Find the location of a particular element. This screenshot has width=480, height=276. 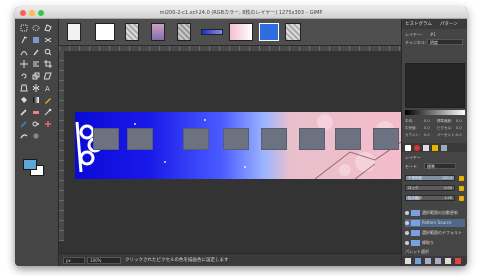

dodge-burn-tool-icon is located at coordinates (36, 136).